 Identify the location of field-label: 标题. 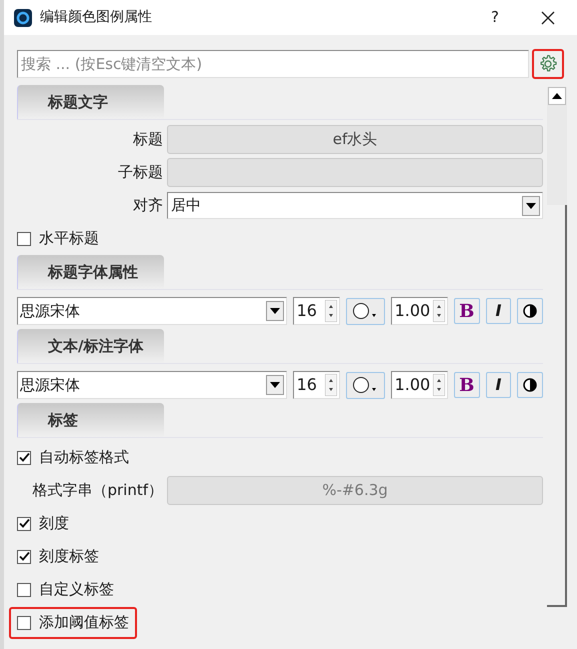
(148, 139).